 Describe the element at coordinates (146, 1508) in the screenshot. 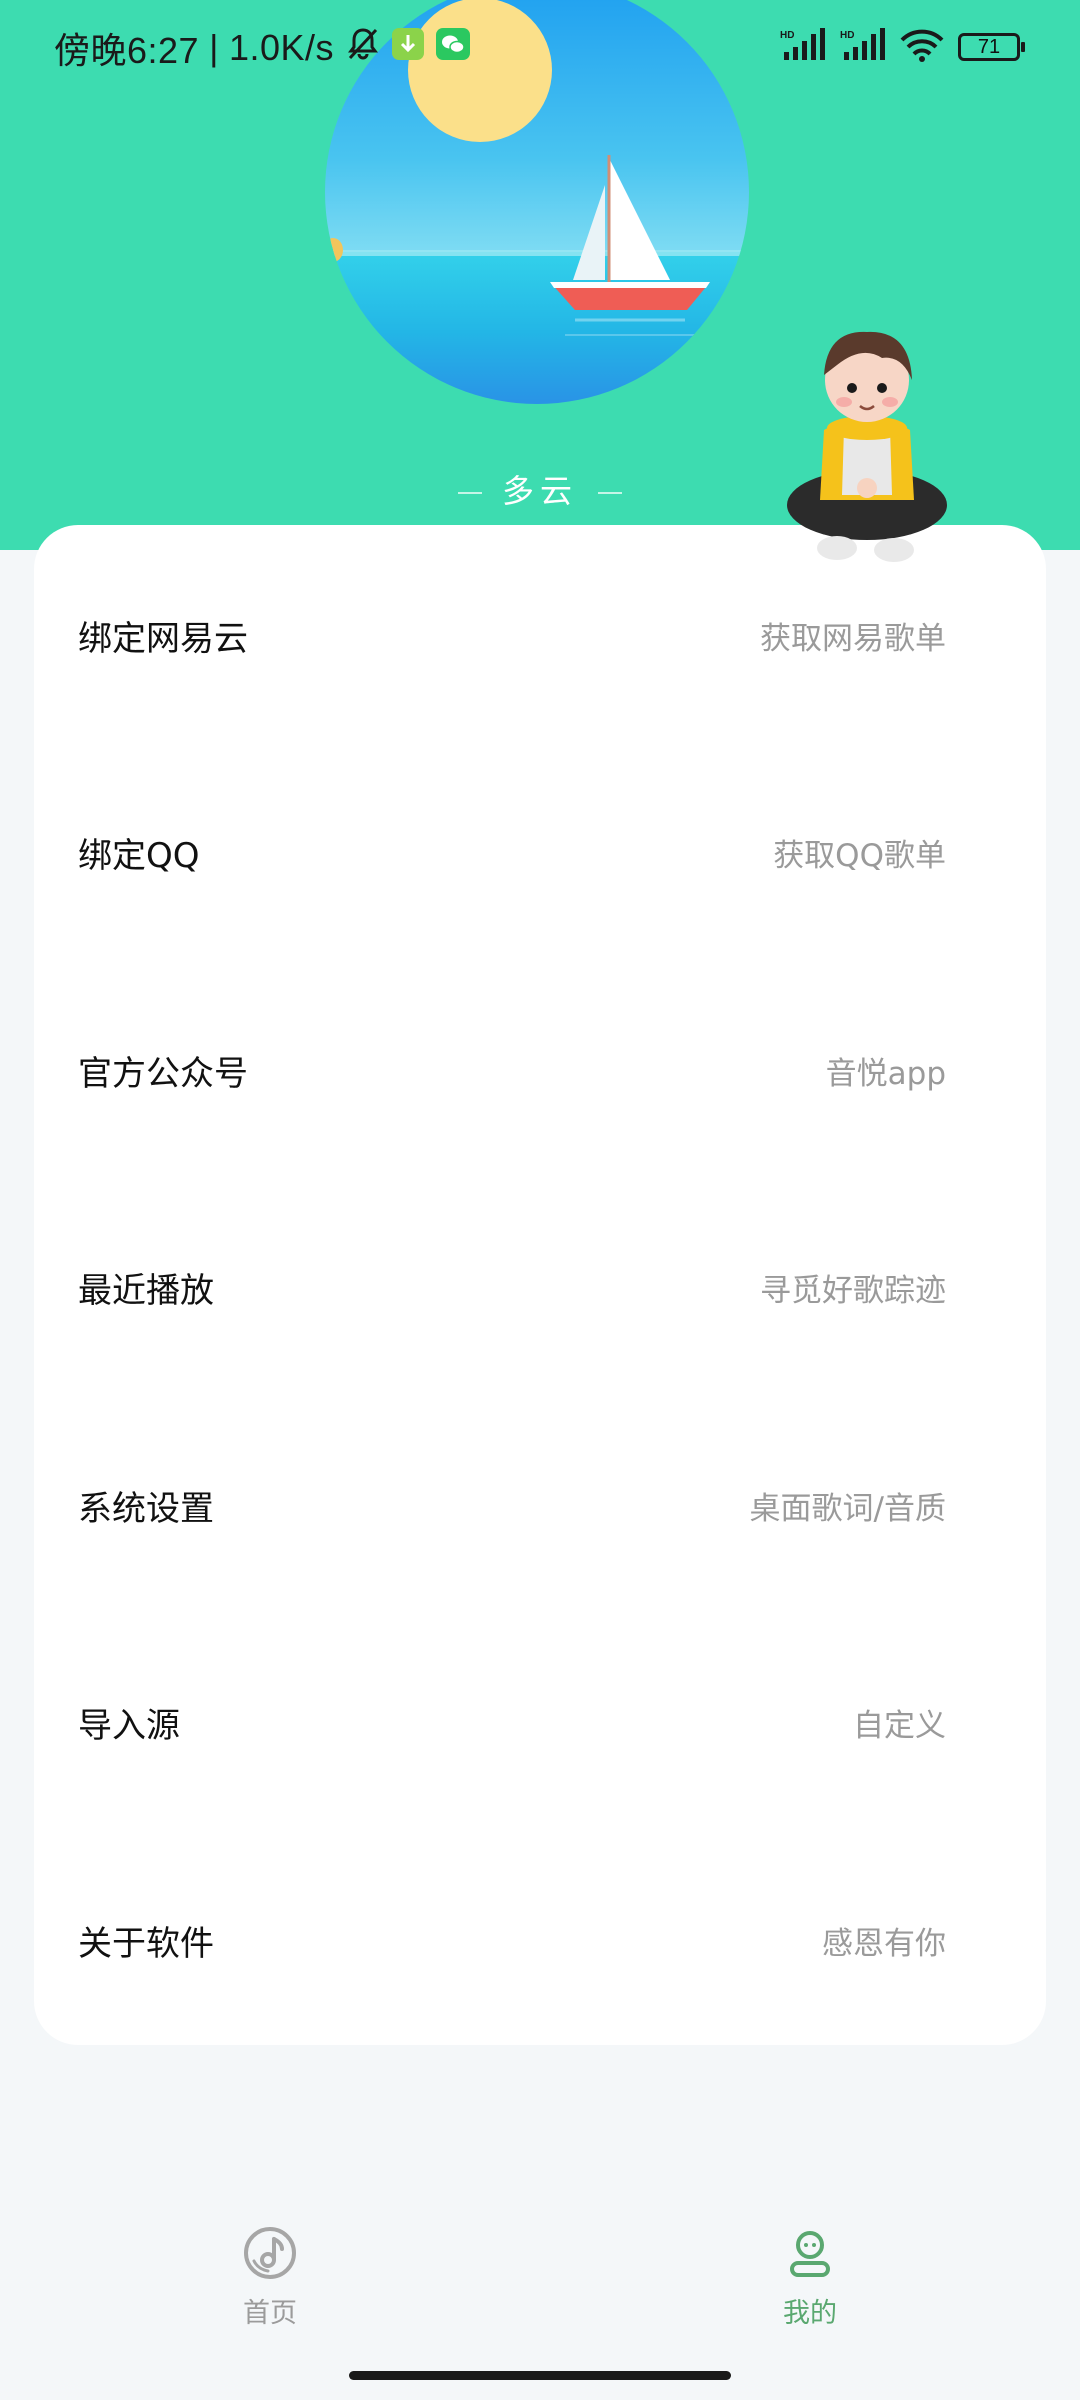

I see `menu-item-title: 系统设置` at that location.